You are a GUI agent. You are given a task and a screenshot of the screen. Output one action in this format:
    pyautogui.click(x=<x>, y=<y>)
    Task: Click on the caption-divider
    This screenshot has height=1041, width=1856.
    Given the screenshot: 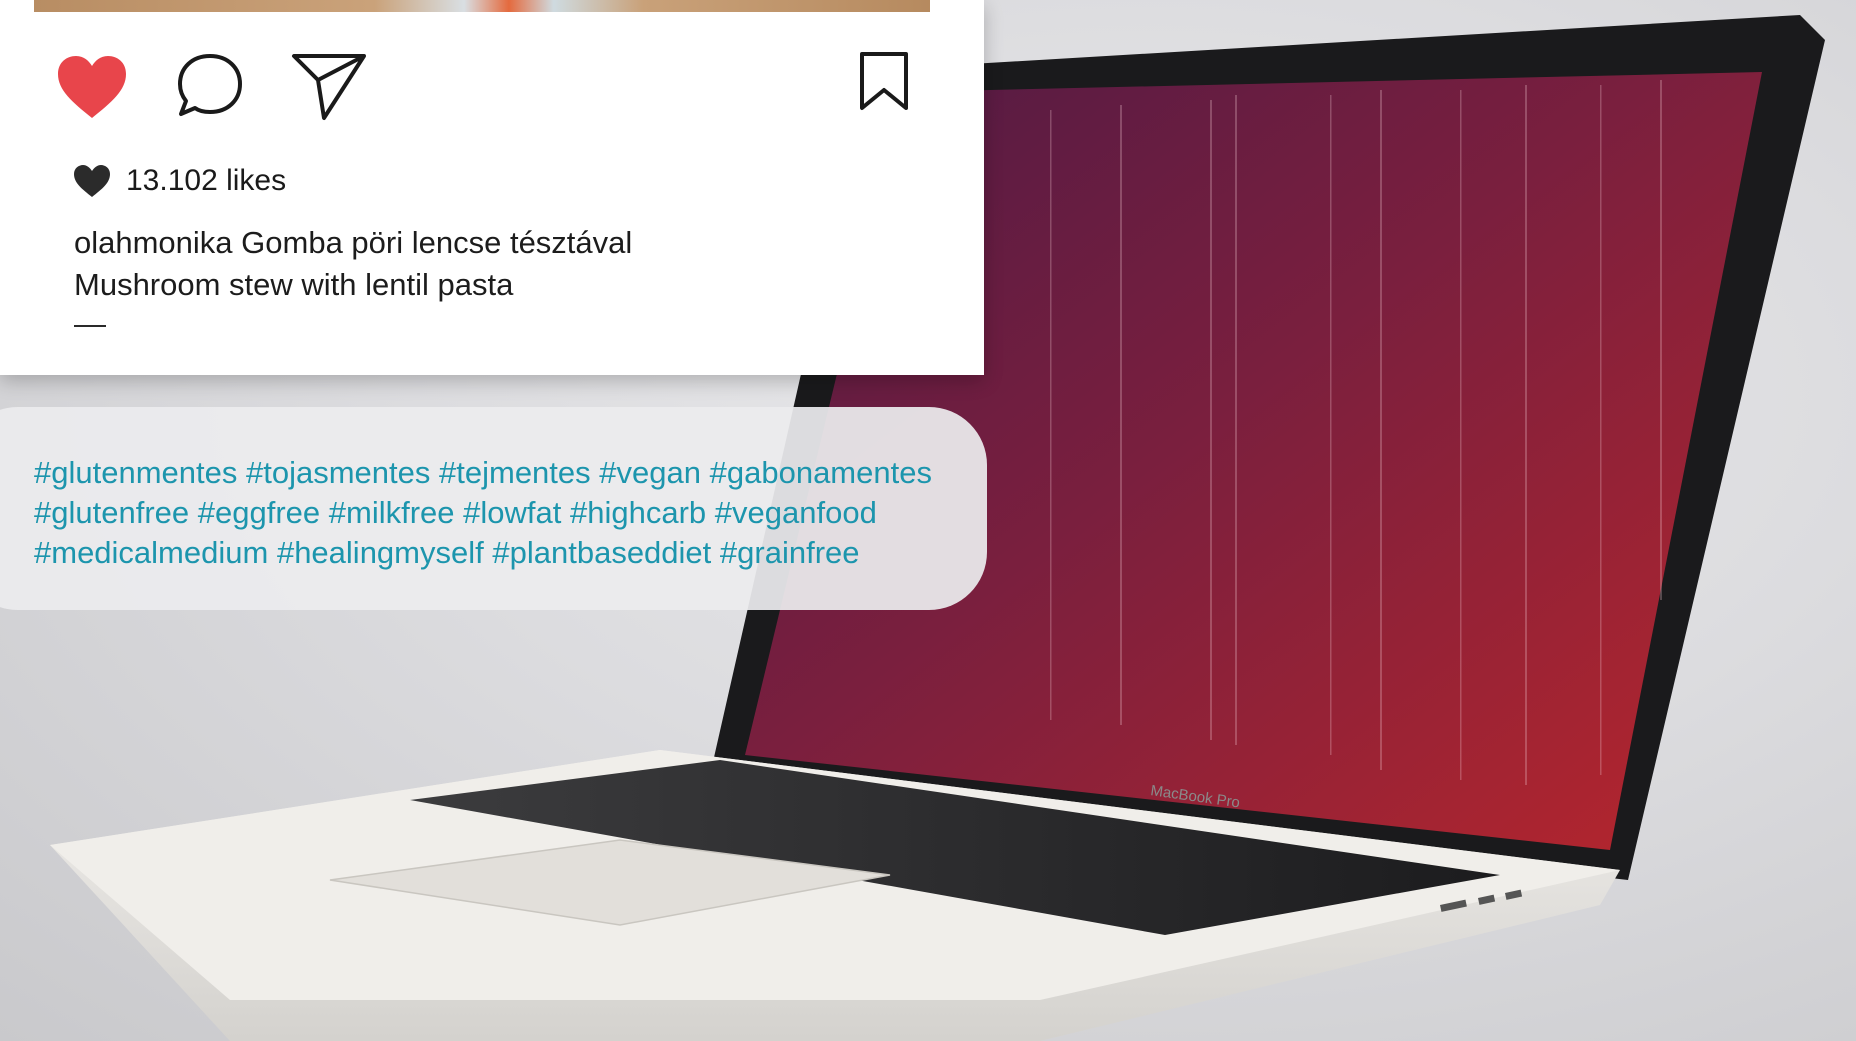 What is the action you would take?
    pyautogui.click(x=90, y=326)
    